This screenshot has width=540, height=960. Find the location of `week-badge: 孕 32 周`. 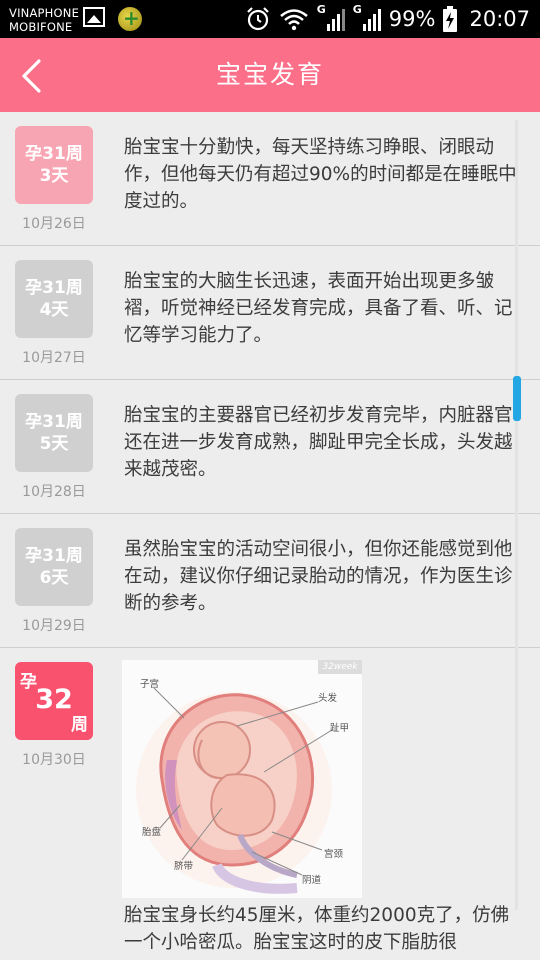

week-badge: 孕 32 周 is located at coordinates (54, 701).